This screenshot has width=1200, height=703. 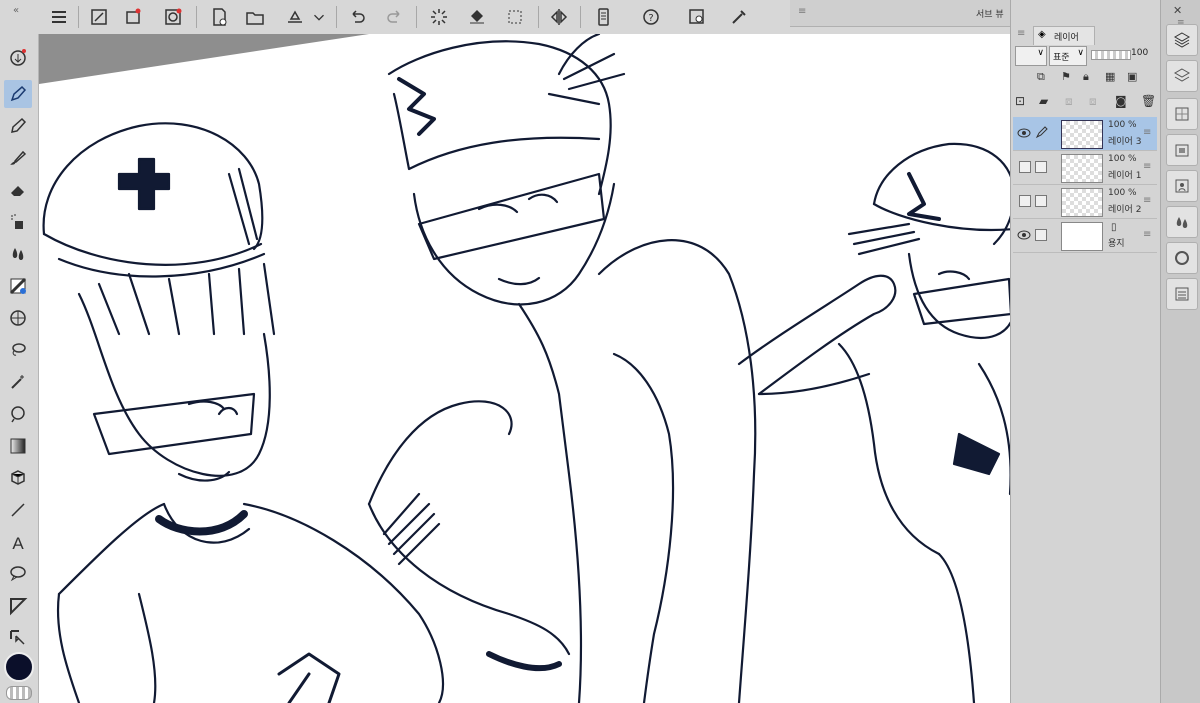 I want to click on layer-opacity: 100 %, so click(x=1122, y=125).